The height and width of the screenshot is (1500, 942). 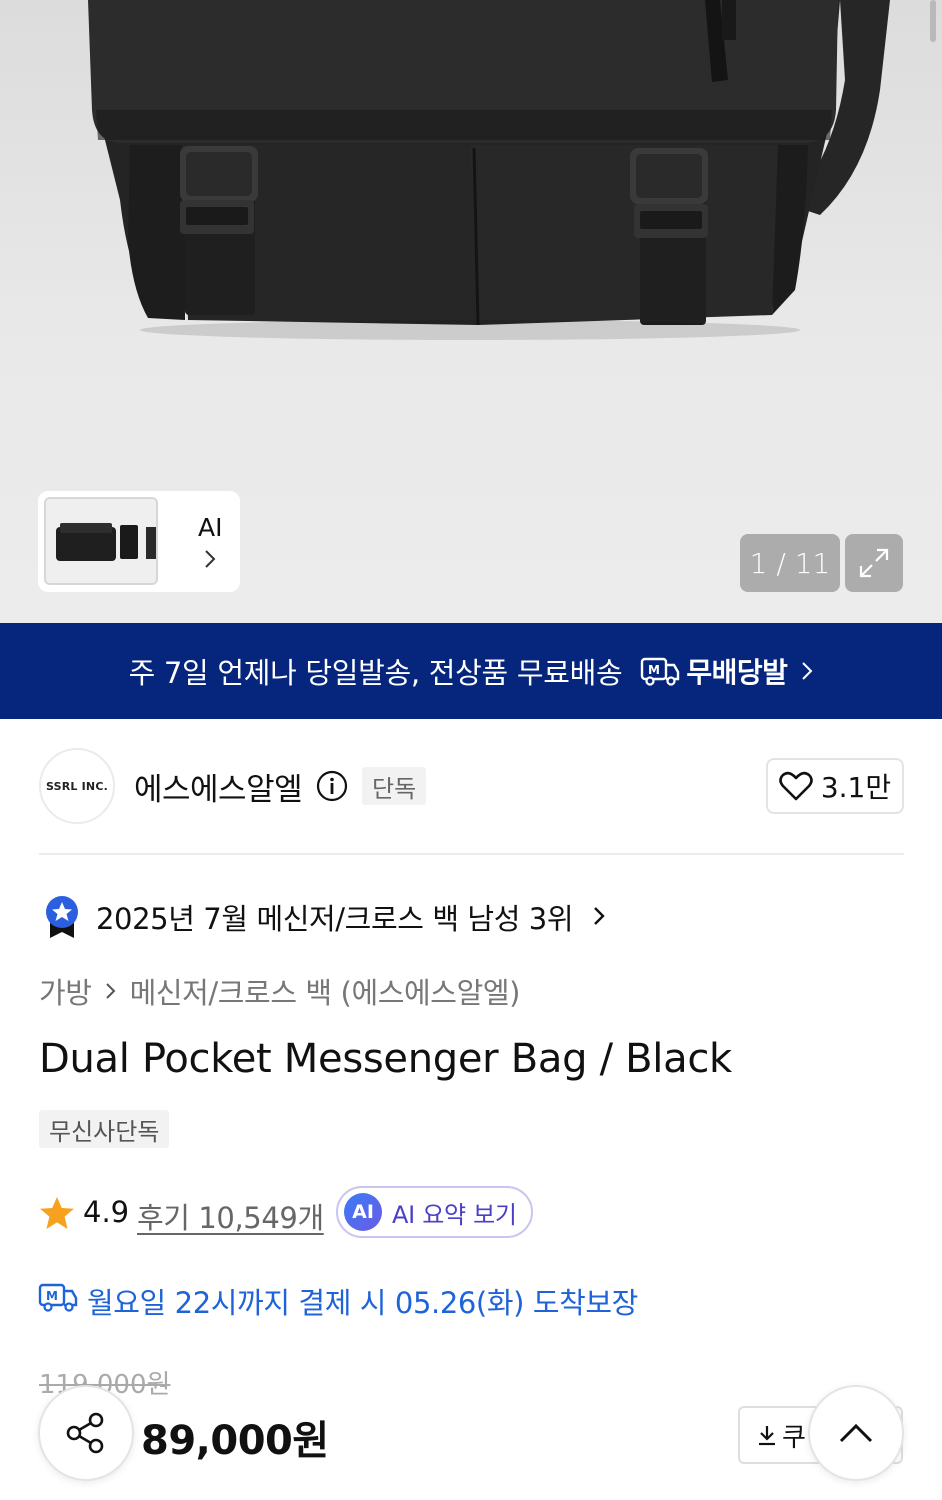 I want to click on delivery-guarantee: 월요일 22시까지 결제 시 05.26(화) 도착보장, so click(x=362, y=1303).